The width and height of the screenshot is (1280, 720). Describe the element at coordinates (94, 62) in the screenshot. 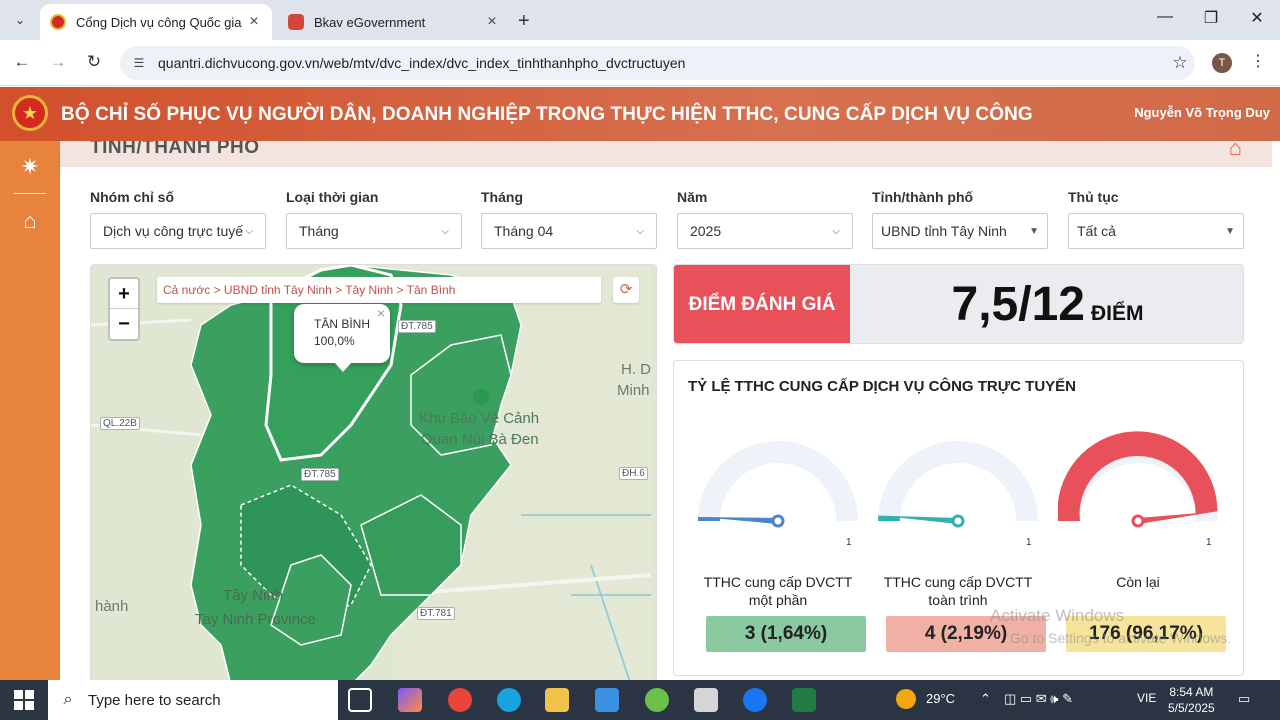

I see `reload-icon: ↻` at that location.